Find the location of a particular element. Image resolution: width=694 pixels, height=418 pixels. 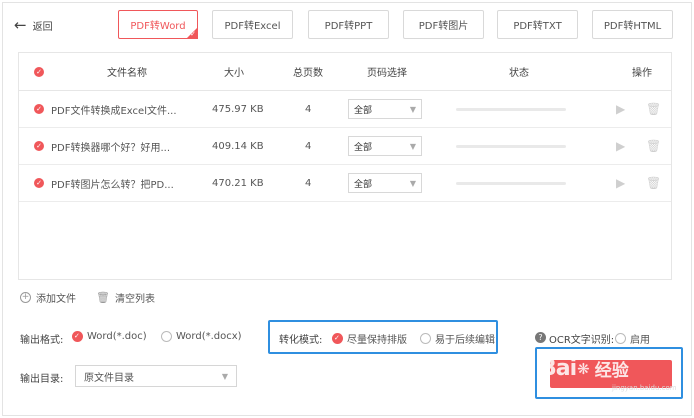

tab-pdf-to-word: PDF转Word ✓ is located at coordinates (158, 24).